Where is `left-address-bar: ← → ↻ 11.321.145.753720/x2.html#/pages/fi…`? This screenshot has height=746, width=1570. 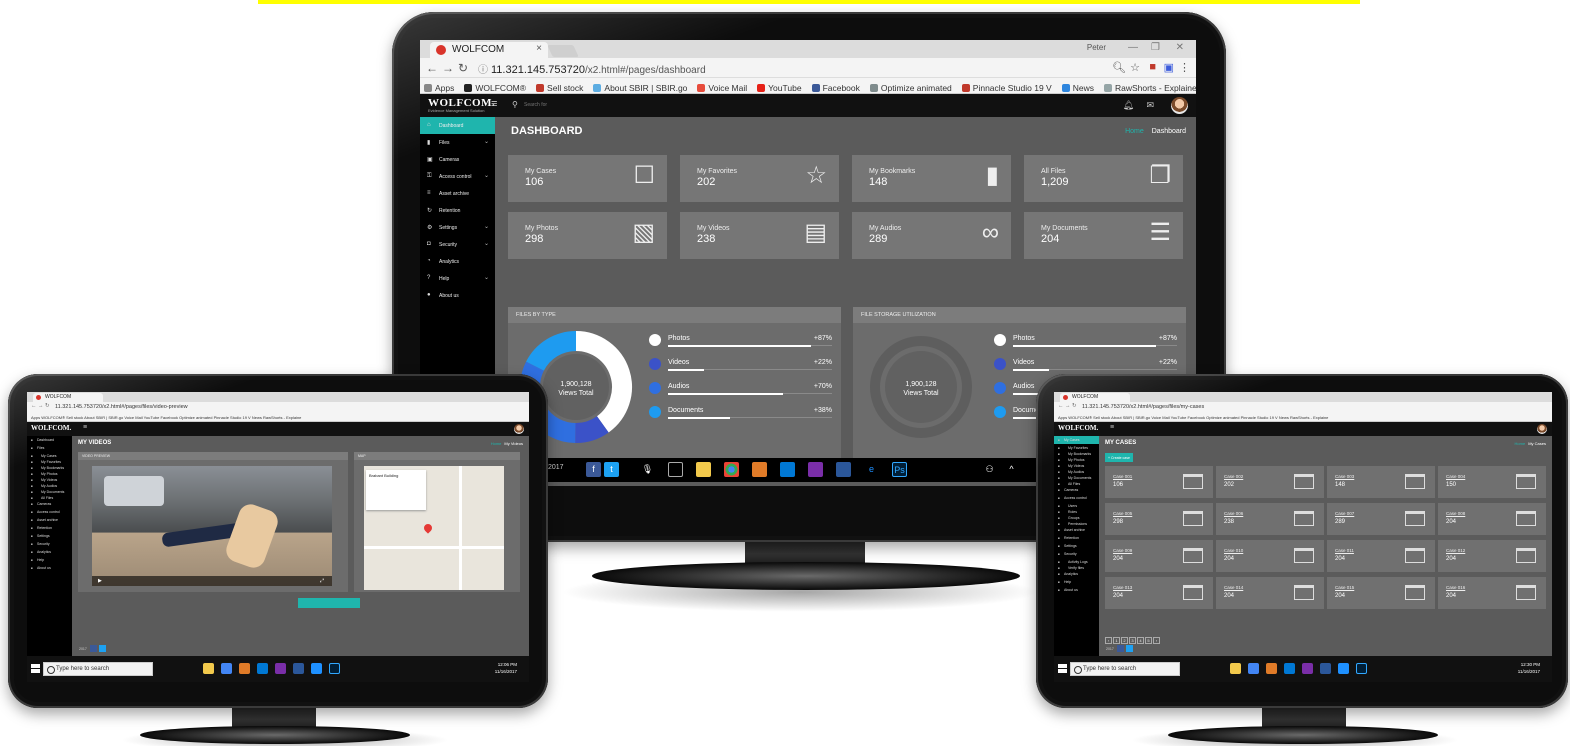 left-address-bar: ← → ↻ 11.321.145.753720/x2.html#/pages/fi… is located at coordinates (278, 407).